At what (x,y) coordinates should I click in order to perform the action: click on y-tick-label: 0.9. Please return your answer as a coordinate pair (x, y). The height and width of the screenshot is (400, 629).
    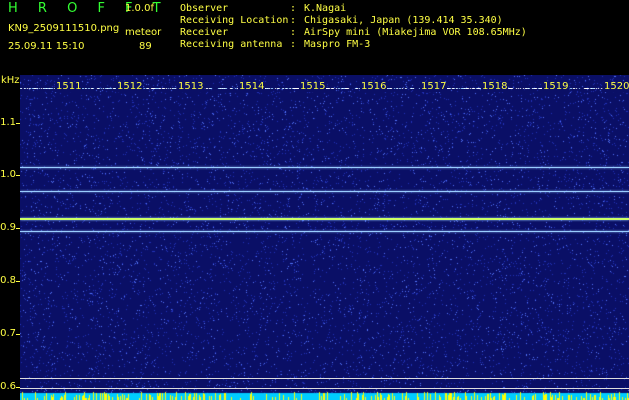
    Looking at the image, I should click on (8, 228).